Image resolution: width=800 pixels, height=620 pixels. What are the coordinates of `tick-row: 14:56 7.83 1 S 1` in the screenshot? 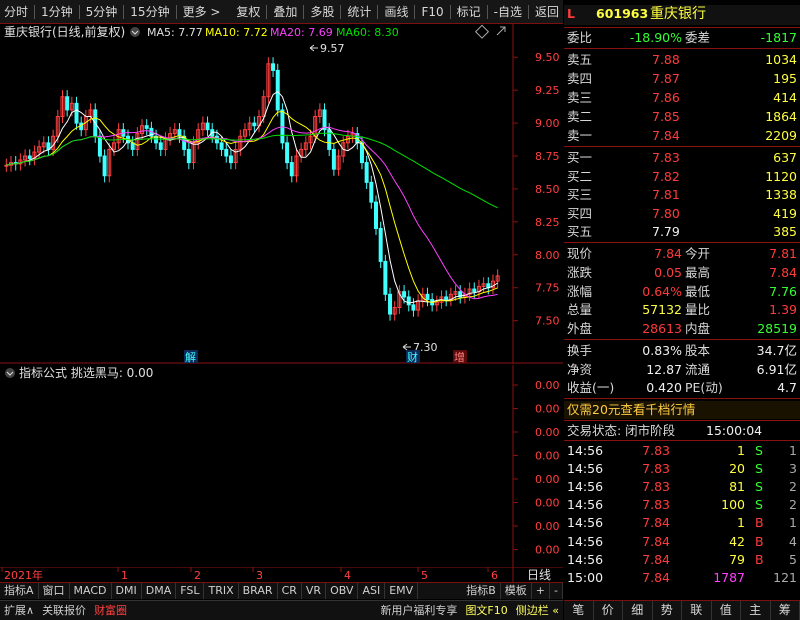 It's located at (682, 450).